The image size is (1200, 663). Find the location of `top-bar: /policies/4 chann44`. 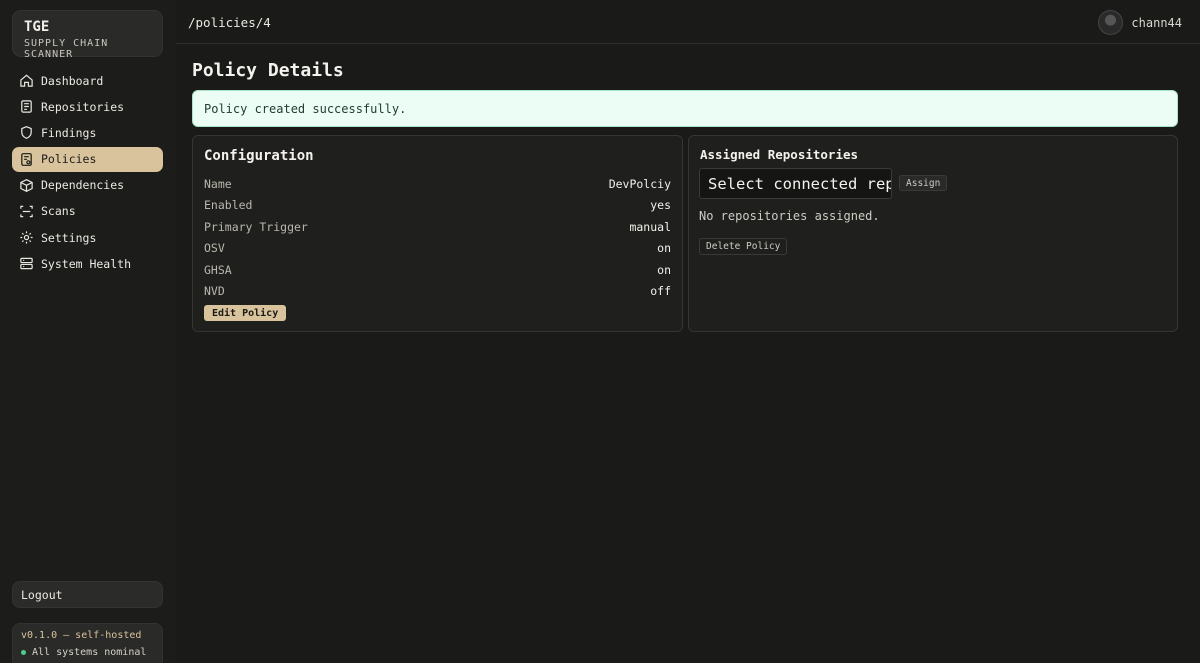

top-bar: /policies/4 chann44 is located at coordinates (688, 22).